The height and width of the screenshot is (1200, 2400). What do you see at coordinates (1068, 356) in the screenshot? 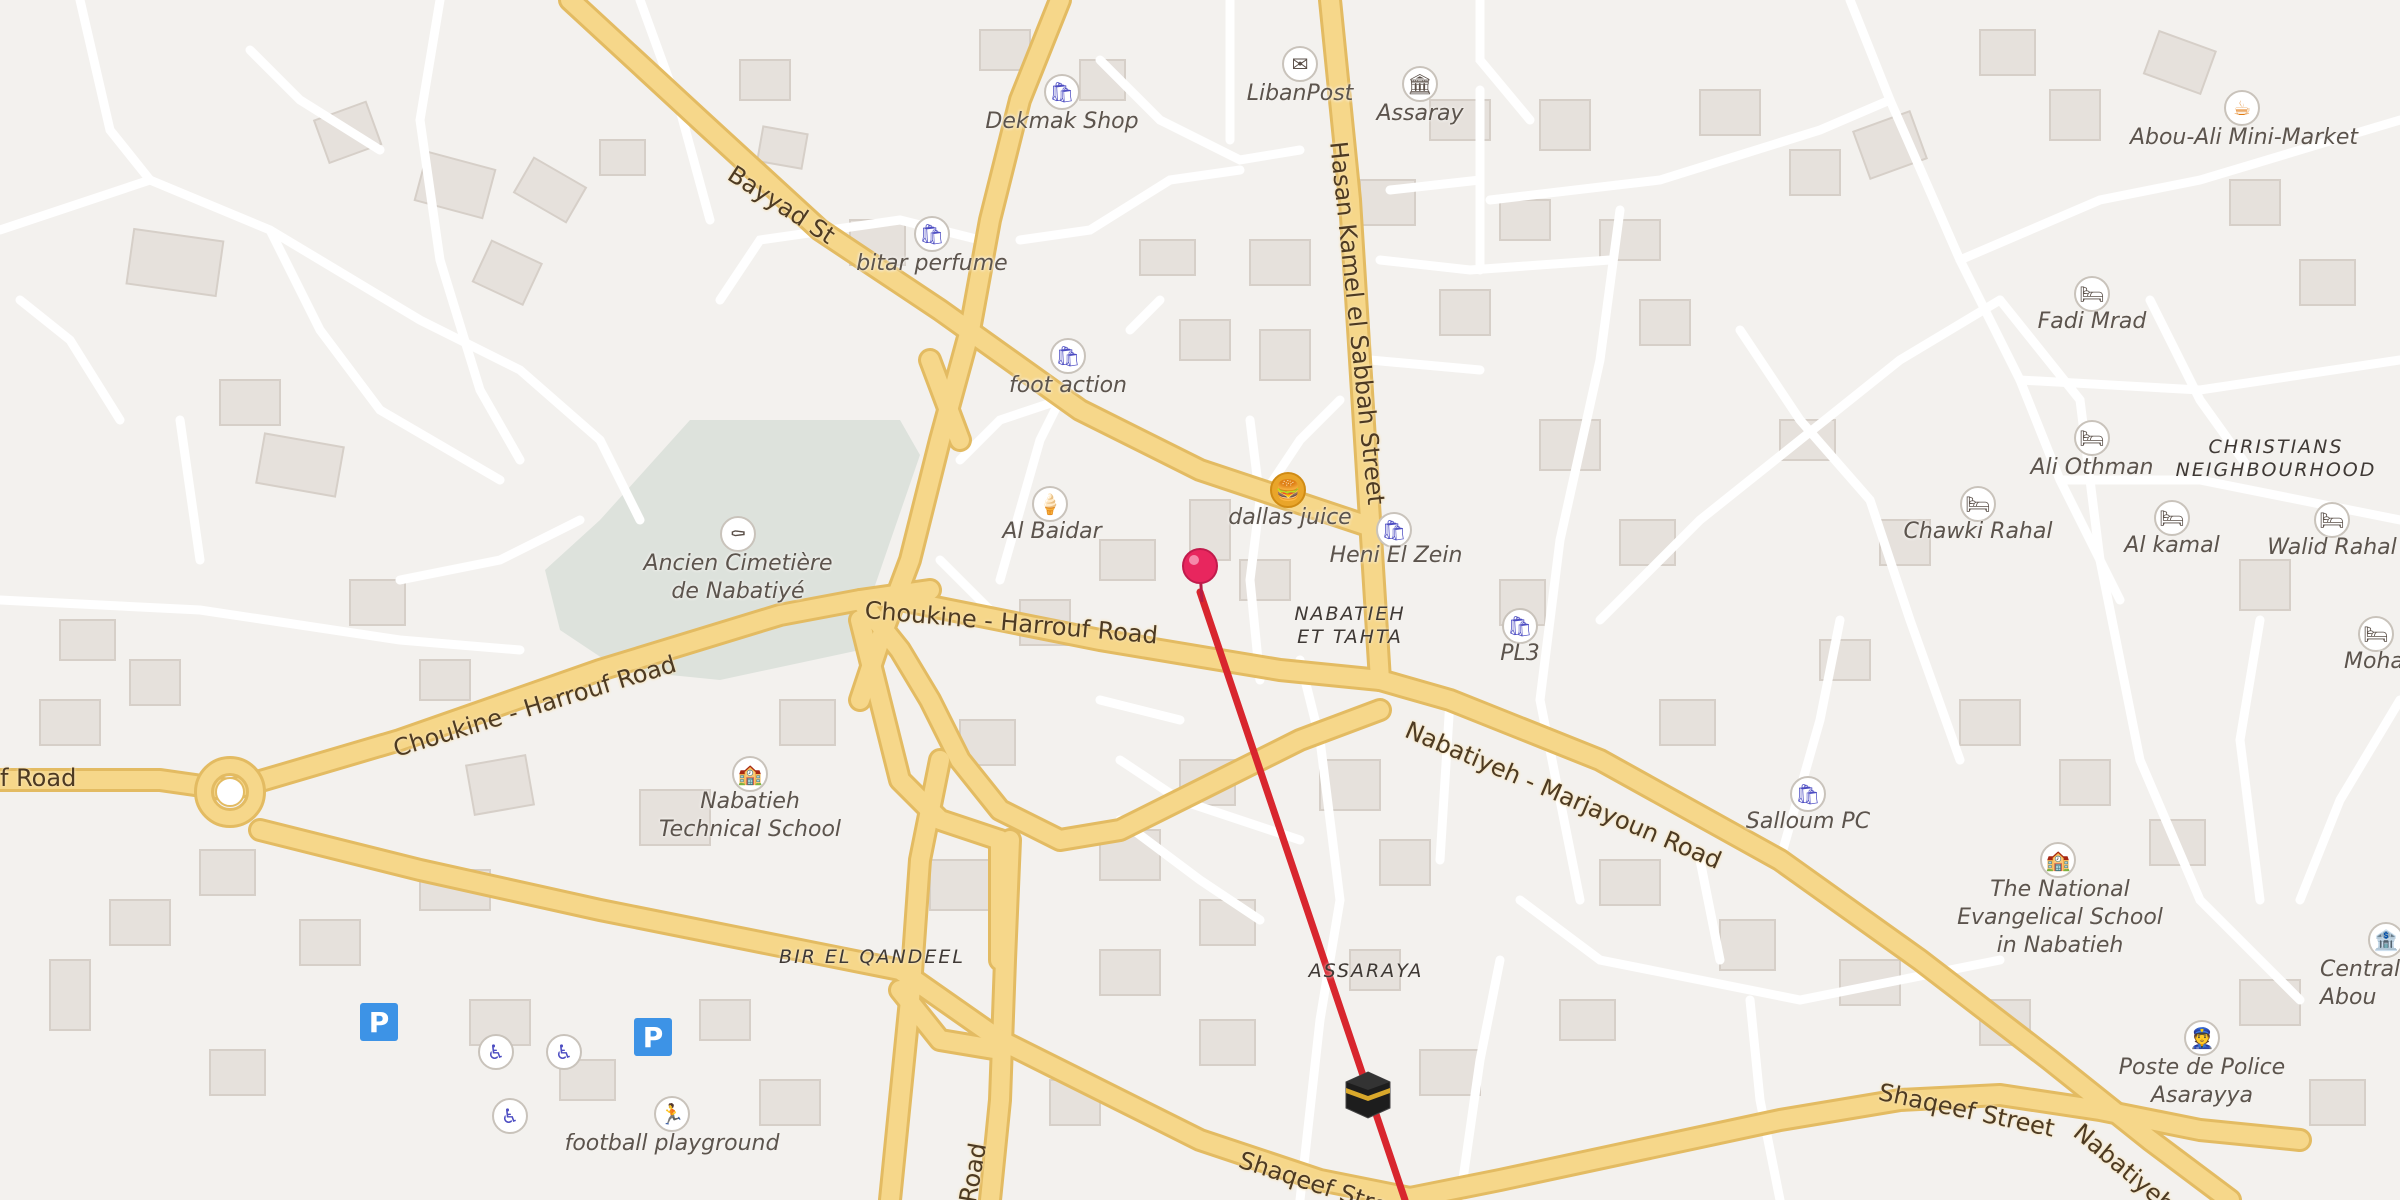
I see `shopping-bag-icon-foot-action: 🛍` at bounding box center [1068, 356].